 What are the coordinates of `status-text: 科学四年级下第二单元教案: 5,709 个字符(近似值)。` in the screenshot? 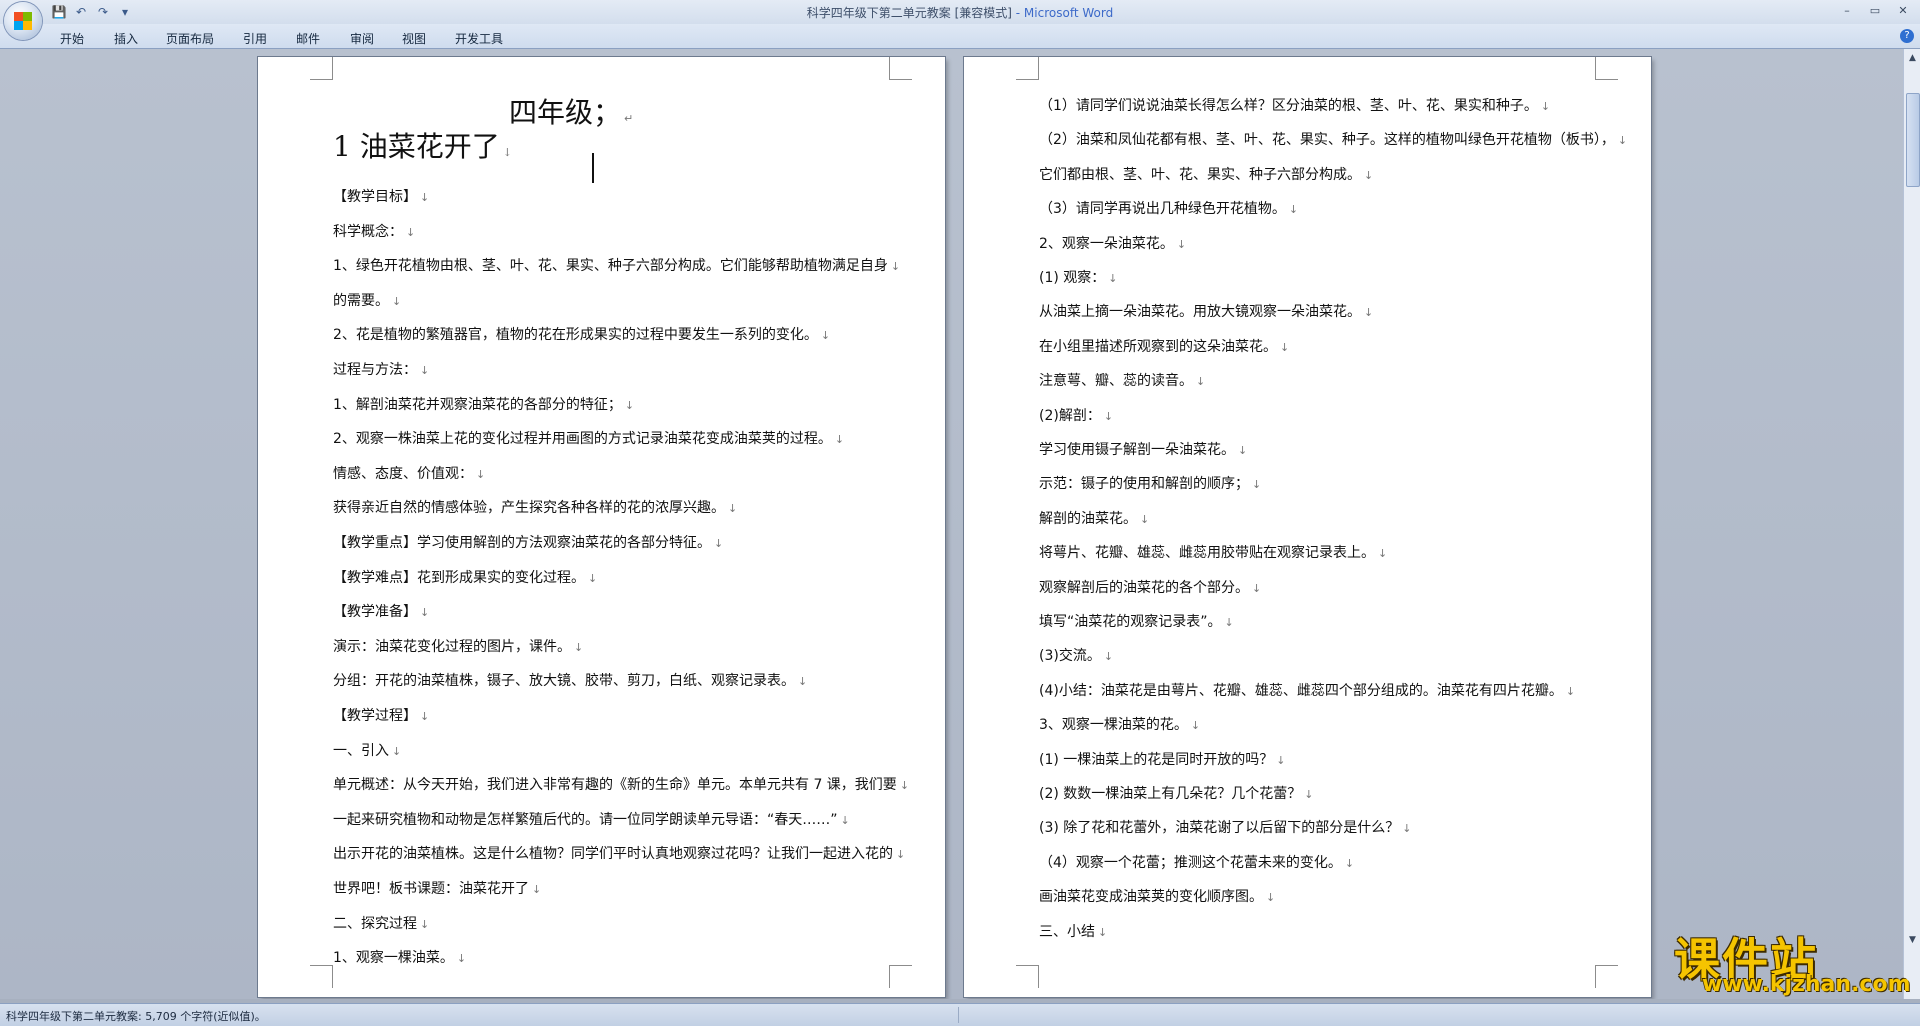 It's located at (136, 1016).